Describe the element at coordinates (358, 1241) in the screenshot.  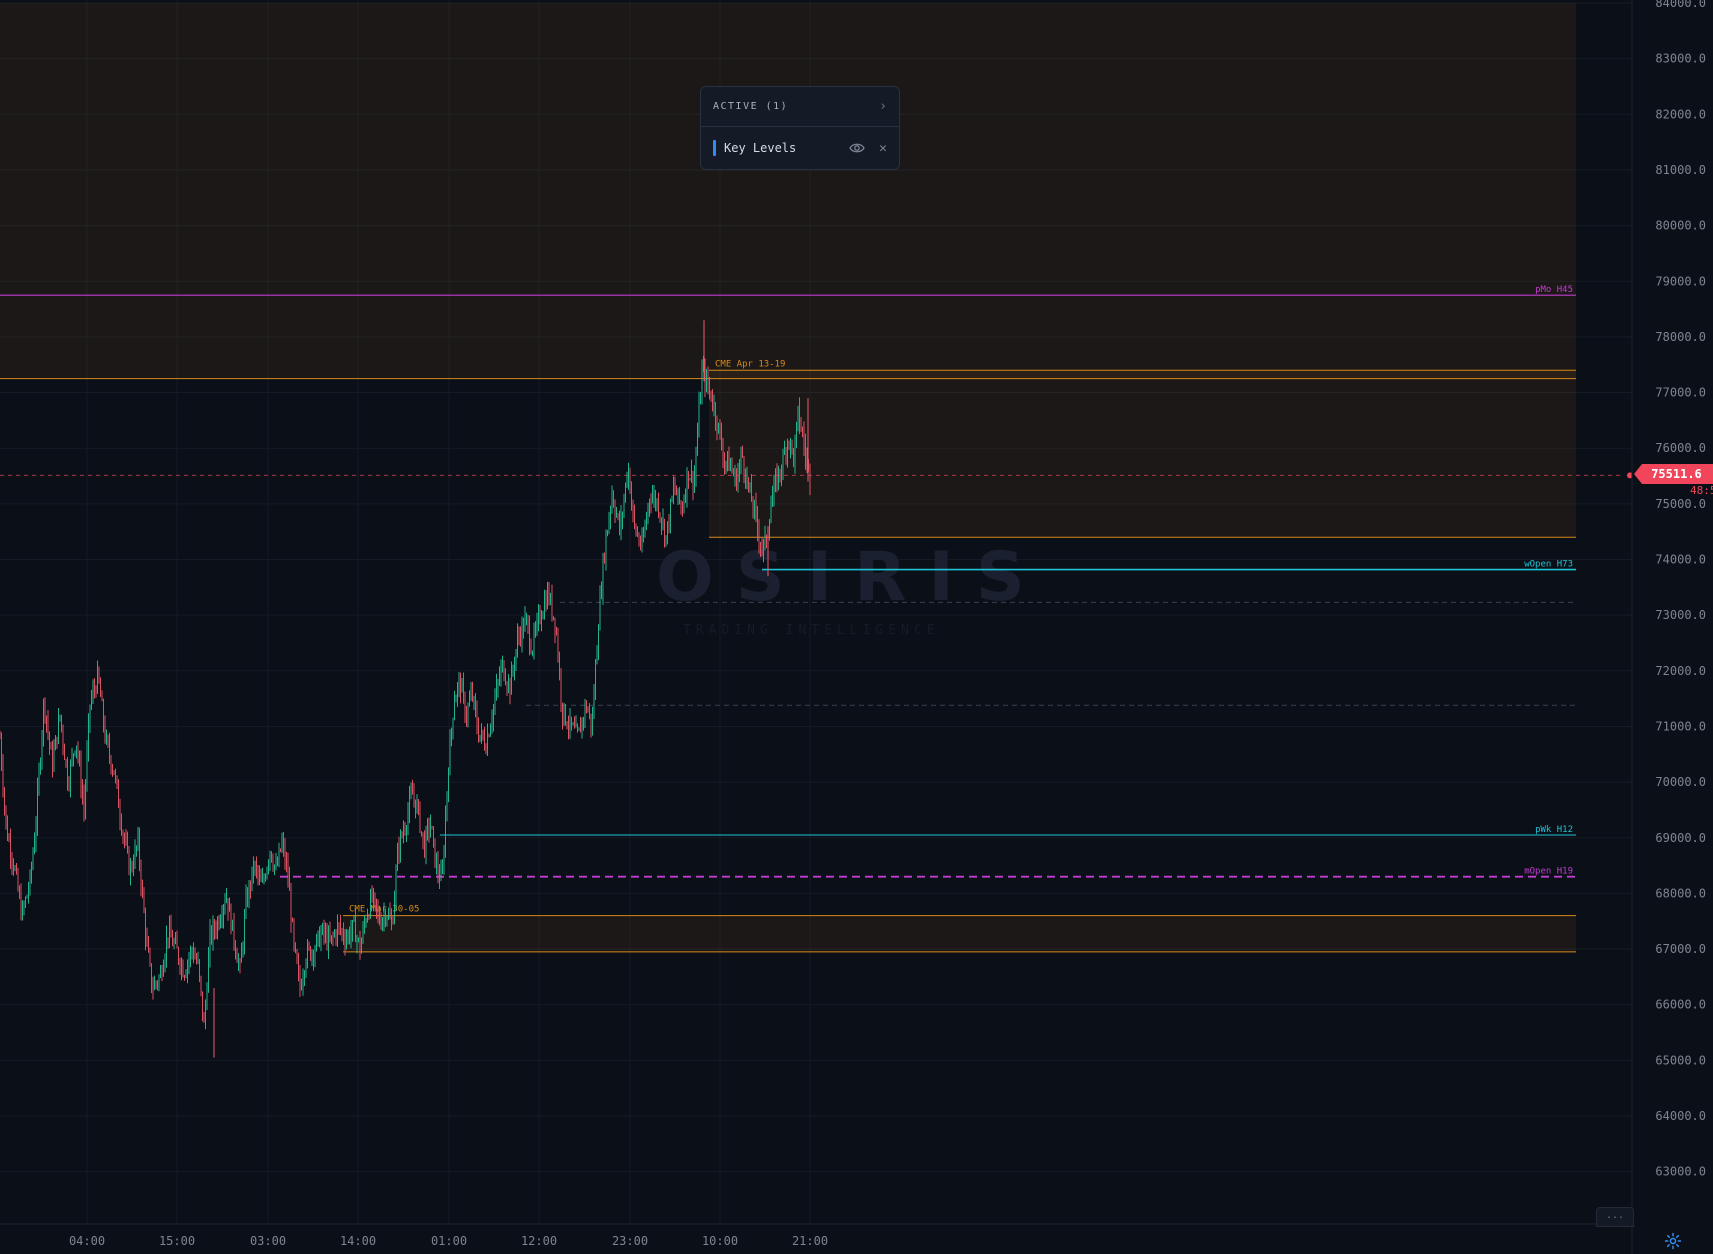
I see `time-tick-label: 14:00` at that location.